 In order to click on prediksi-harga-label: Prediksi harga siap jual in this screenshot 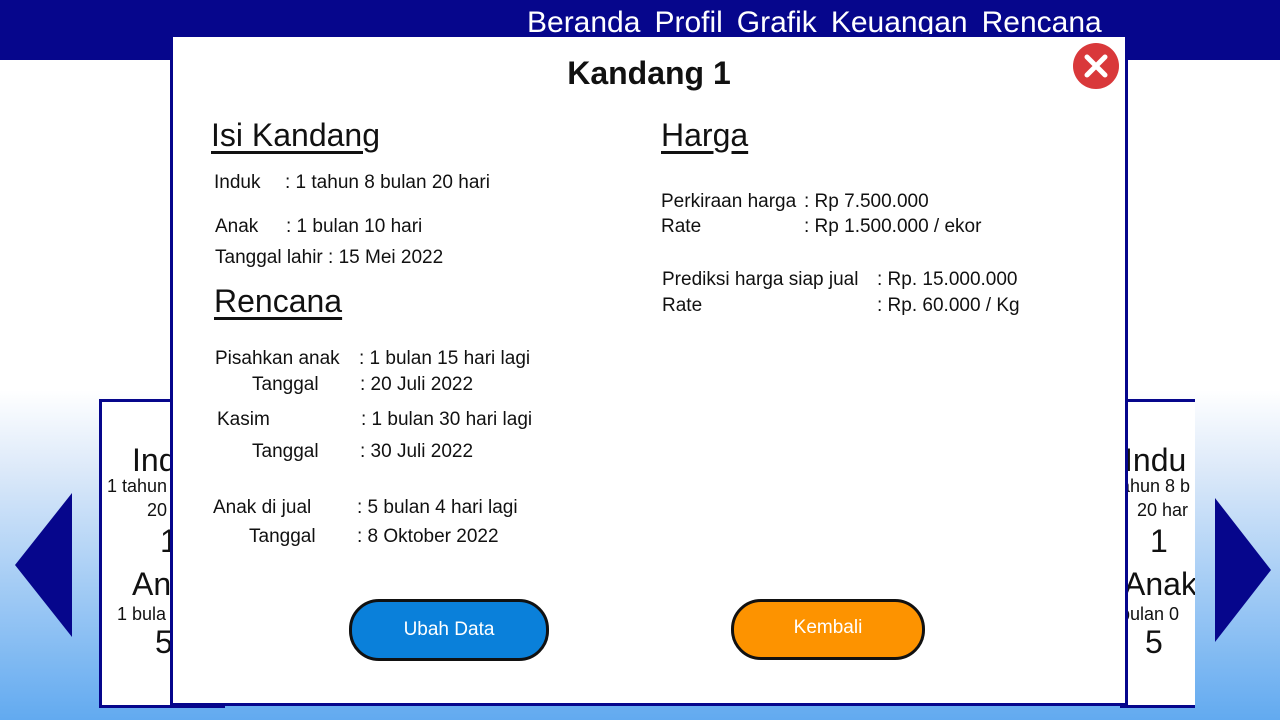, I will do `click(760, 279)`.